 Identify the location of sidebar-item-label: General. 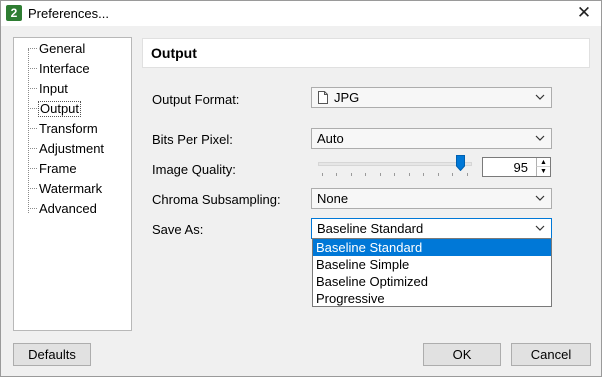
(62, 48).